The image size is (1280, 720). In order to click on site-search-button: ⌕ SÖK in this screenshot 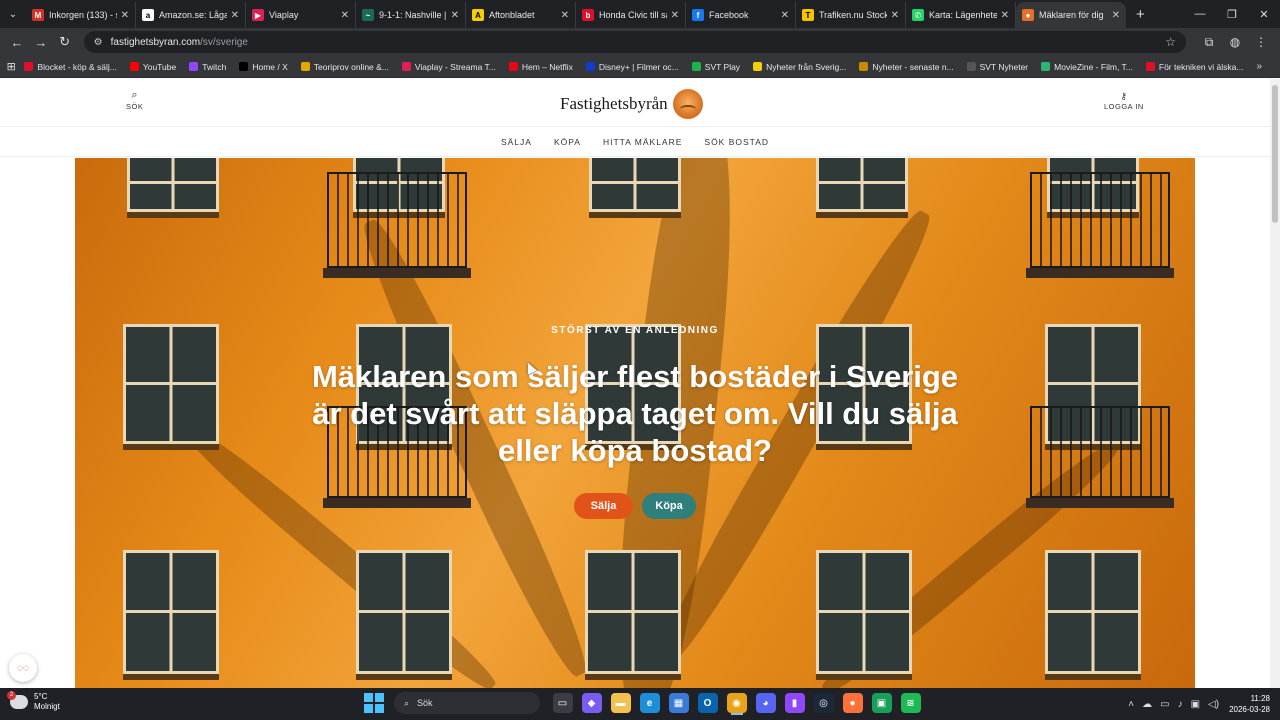, I will do `click(134, 100)`.